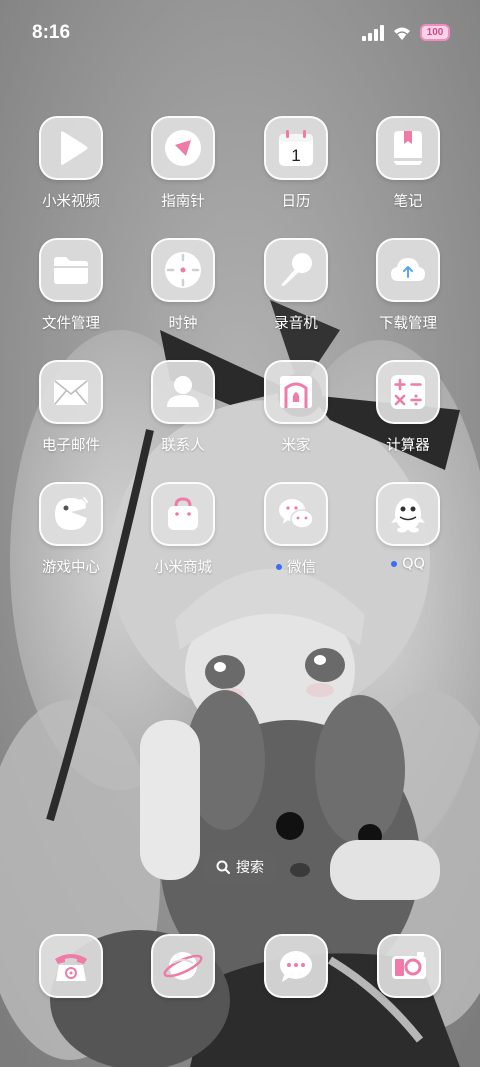 This screenshot has width=480, height=1067. What do you see at coordinates (408, 269) in the screenshot?
I see `cloud-download-icon` at bounding box center [408, 269].